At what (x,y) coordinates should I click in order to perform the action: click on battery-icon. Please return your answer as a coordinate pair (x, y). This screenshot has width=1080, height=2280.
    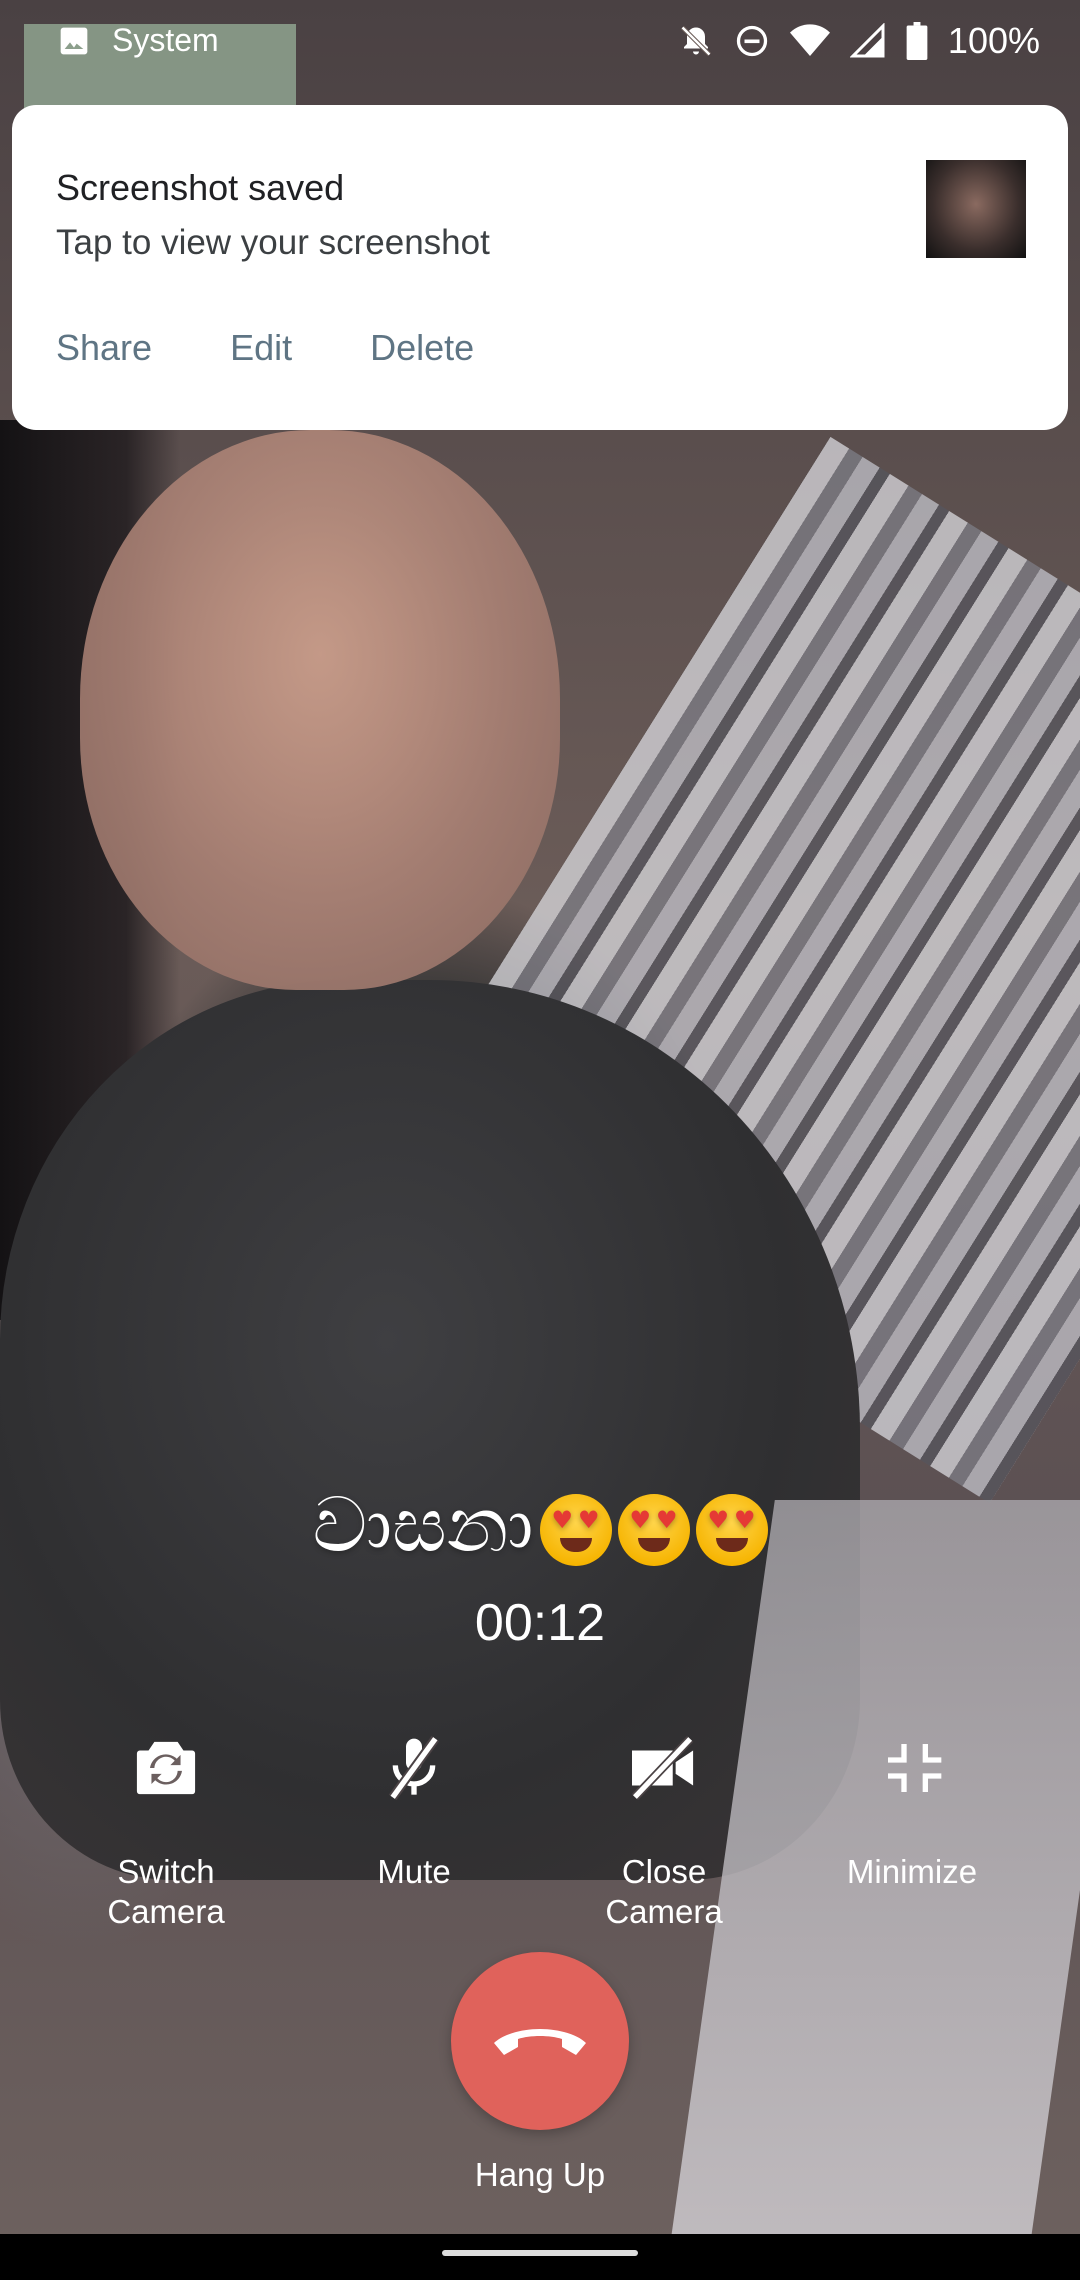
    Looking at the image, I should click on (917, 41).